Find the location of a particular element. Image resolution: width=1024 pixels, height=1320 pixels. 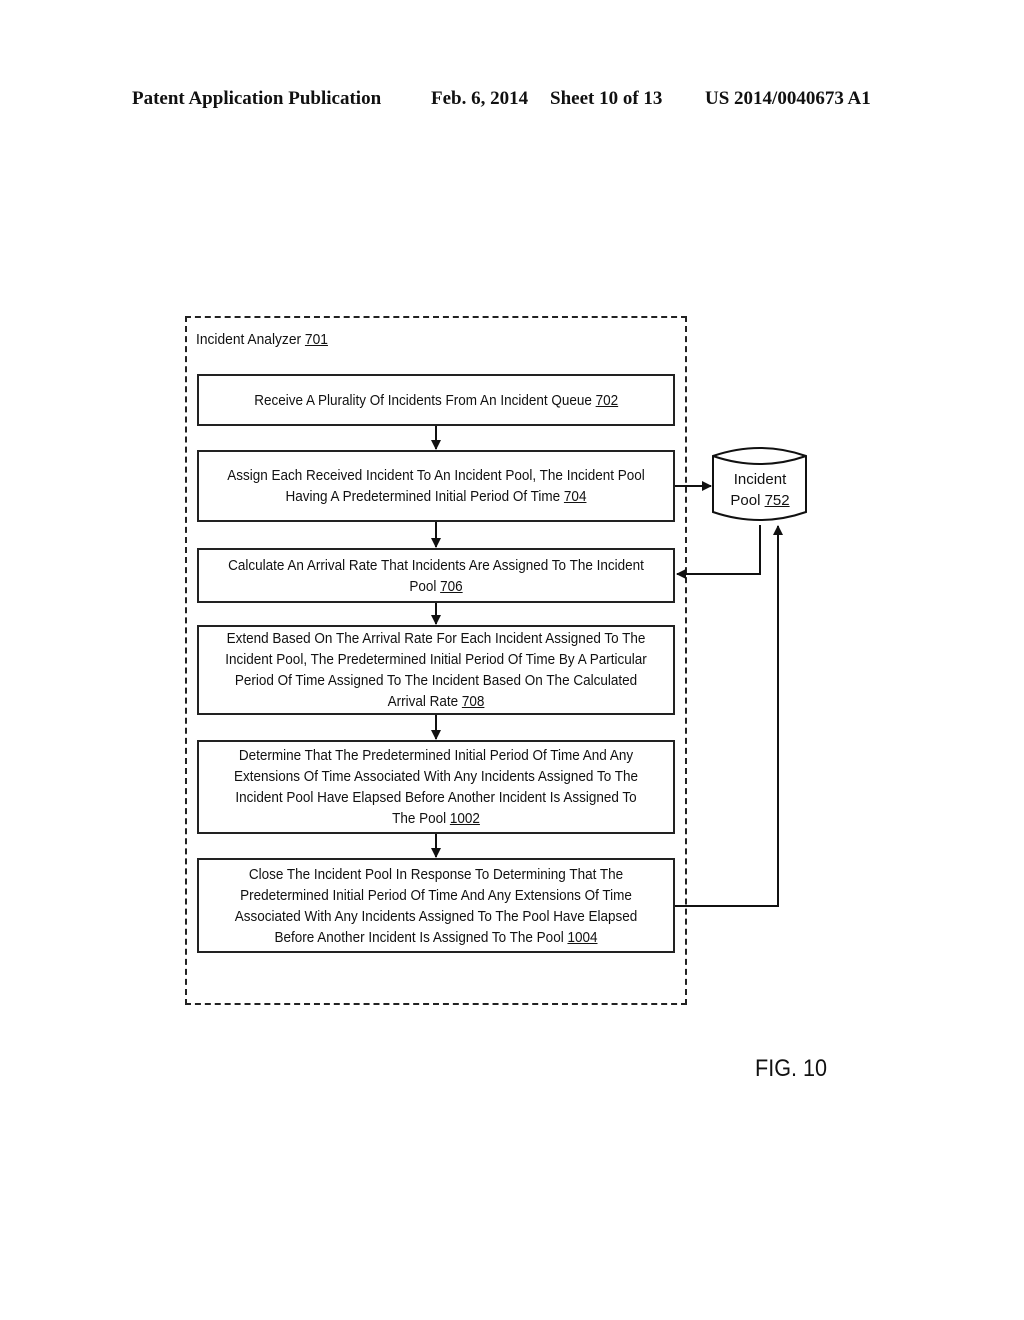

ref-number: 1004 is located at coordinates (582, 937).